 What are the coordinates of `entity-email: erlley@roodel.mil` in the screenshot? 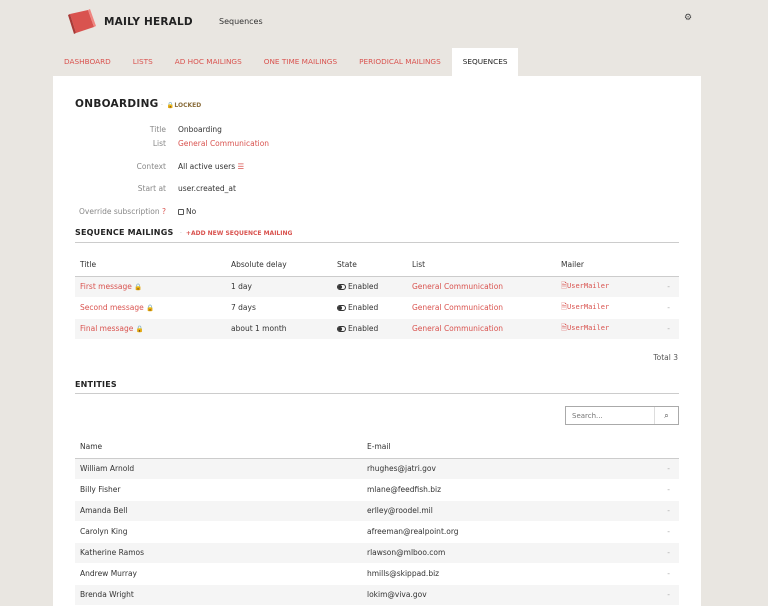 It's located at (505, 511).